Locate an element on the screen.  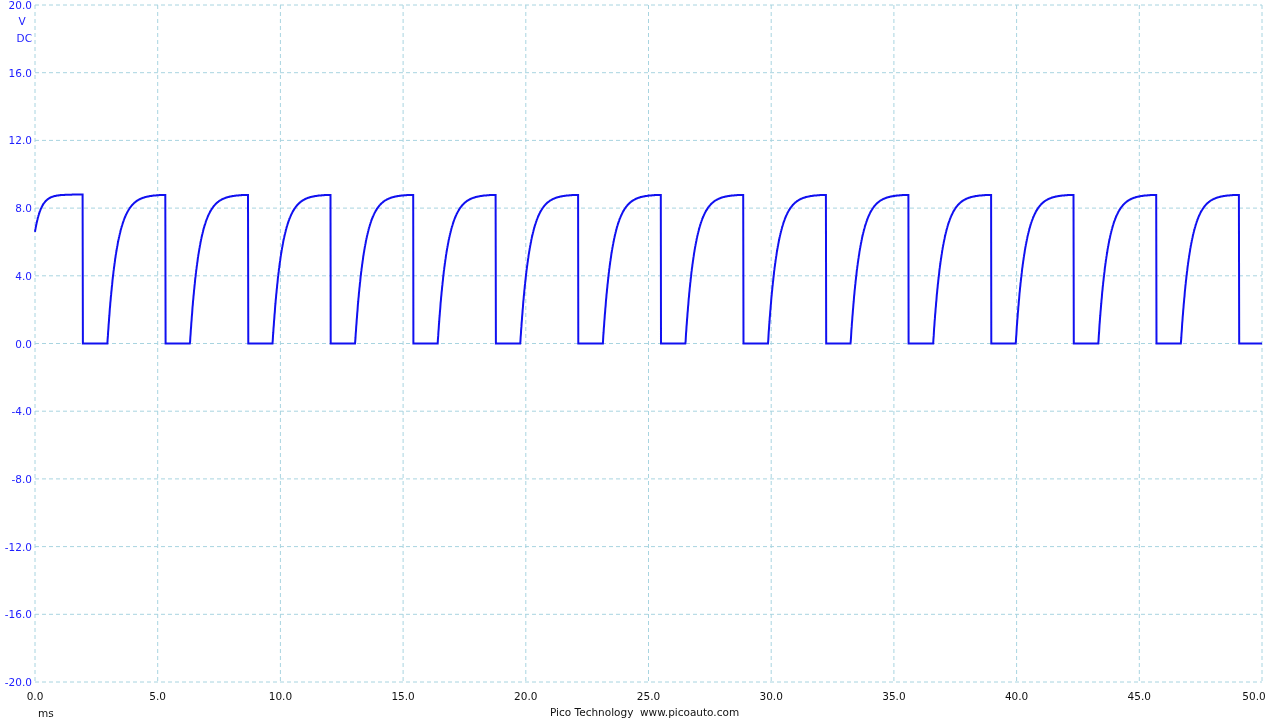
company-name: Pico Technology is located at coordinates (592, 712).